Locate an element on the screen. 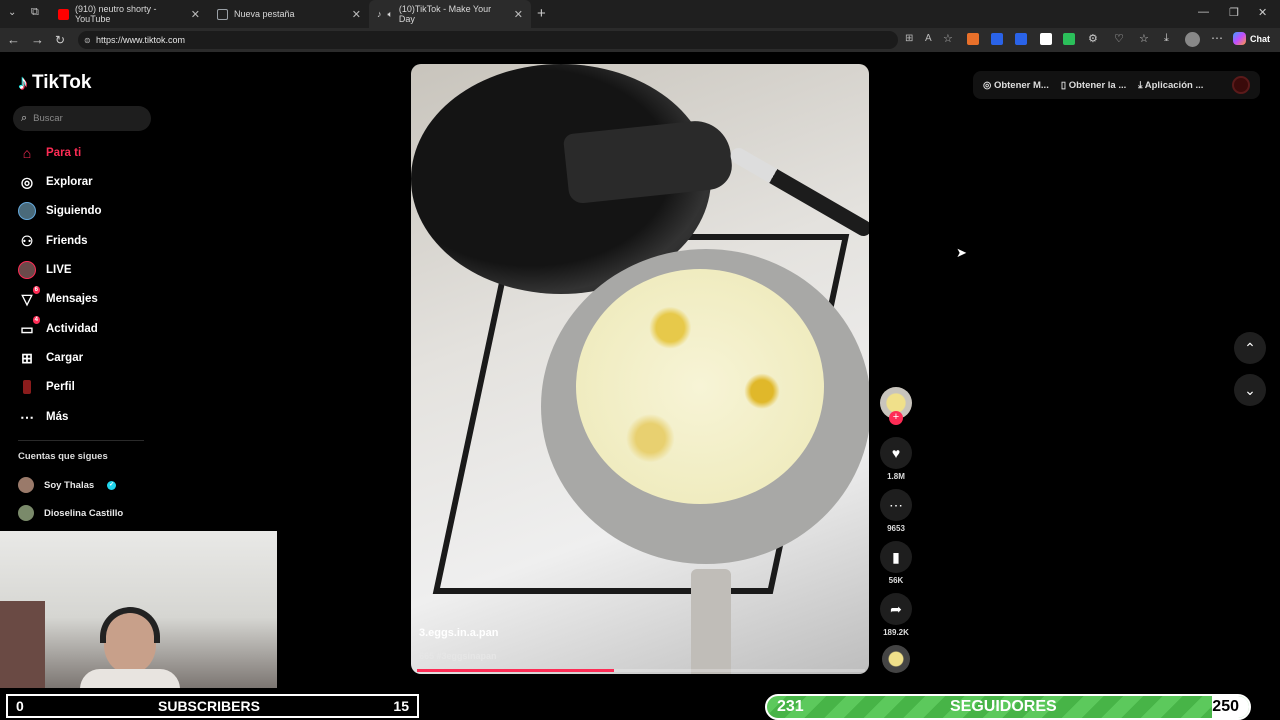 The image size is (1280, 720). nav-item-cargar: ⊞ Cargar is located at coordinates (50, 358).